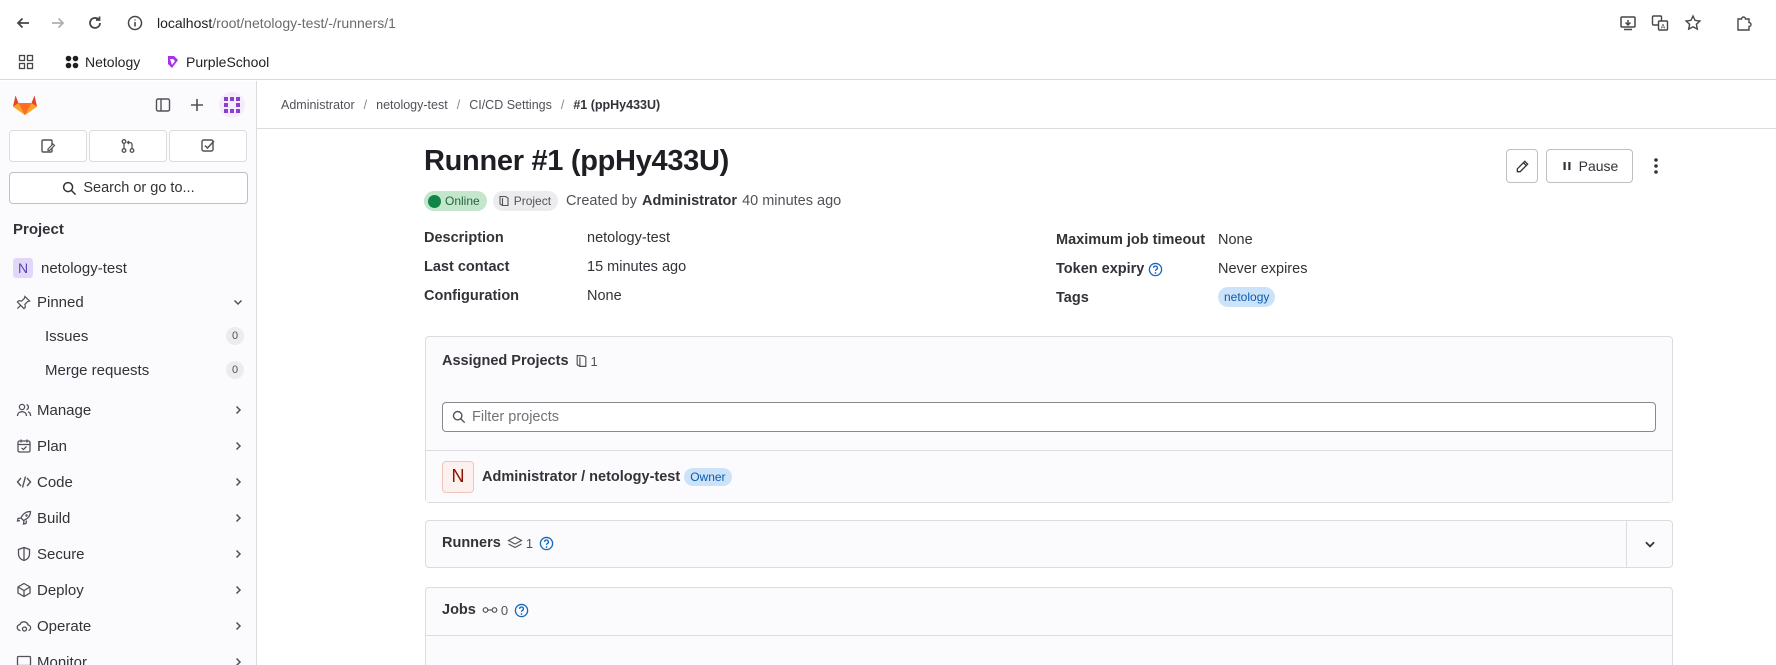 The image size is (1776, 665). Describe the element at coordinates (1744, 23) in the screenshot. I see `extensions-icon` at that location.